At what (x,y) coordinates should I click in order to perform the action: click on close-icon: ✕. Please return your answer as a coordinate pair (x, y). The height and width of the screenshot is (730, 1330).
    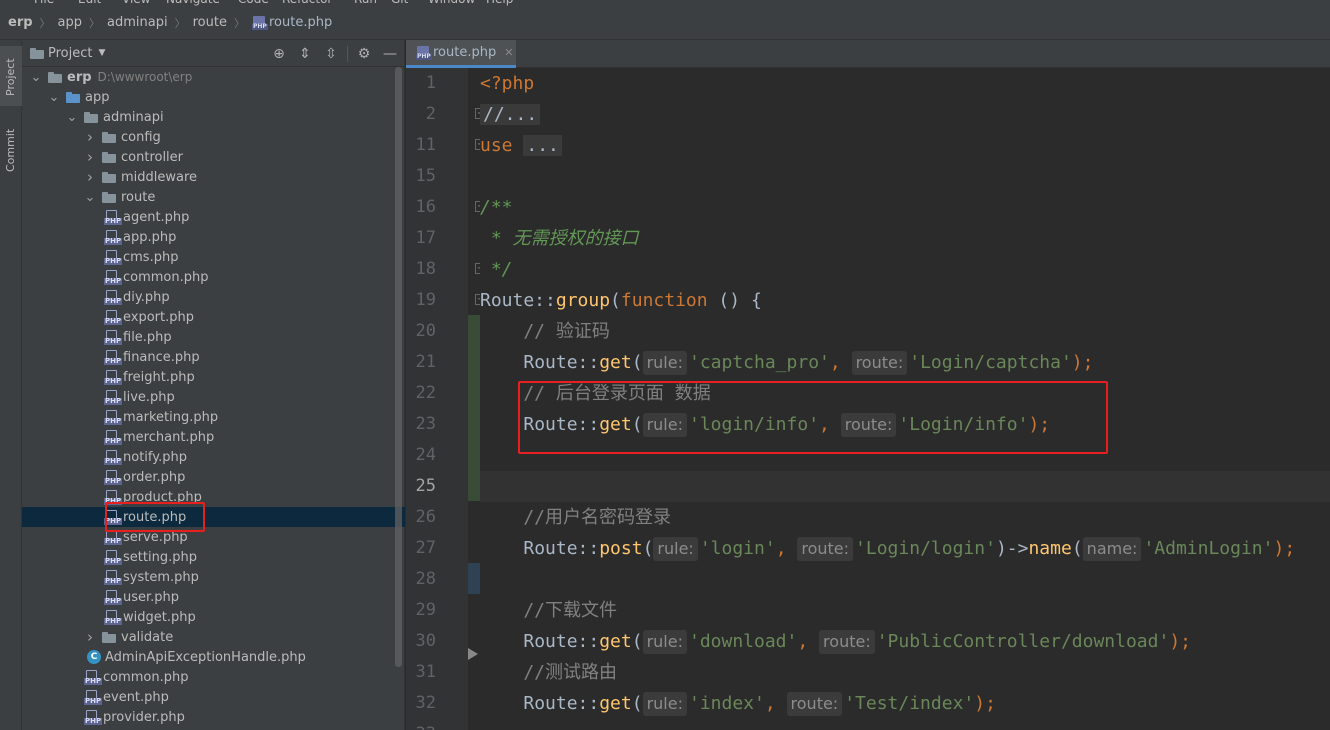
    Looking at the image, I should click on (508, 52).